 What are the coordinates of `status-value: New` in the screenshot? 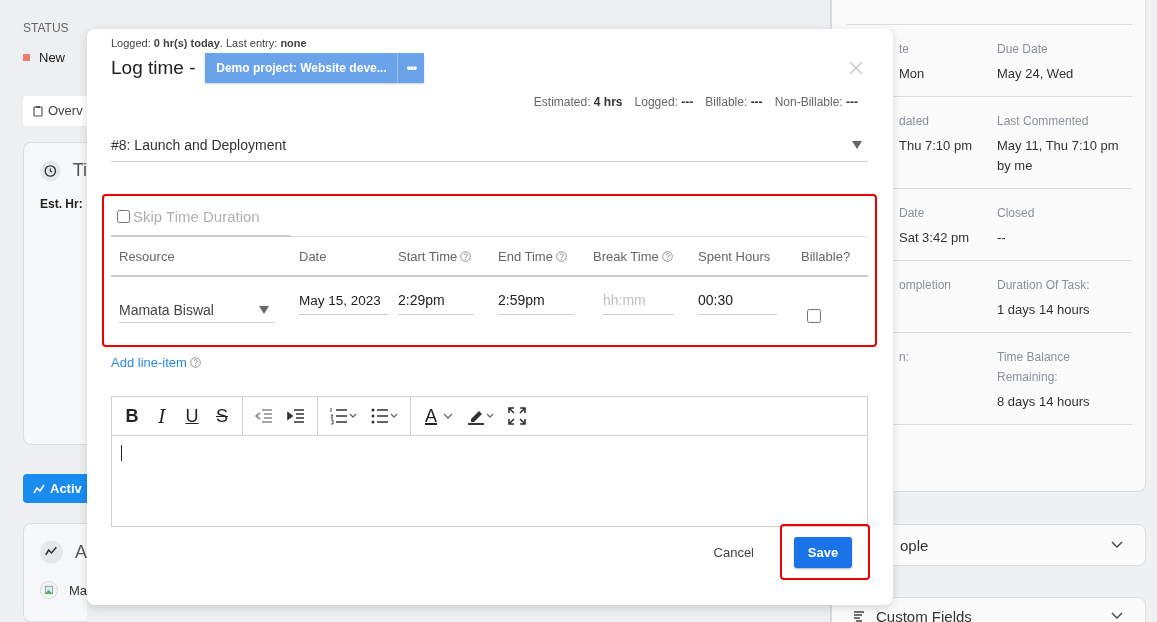 It's located at (52, 57).